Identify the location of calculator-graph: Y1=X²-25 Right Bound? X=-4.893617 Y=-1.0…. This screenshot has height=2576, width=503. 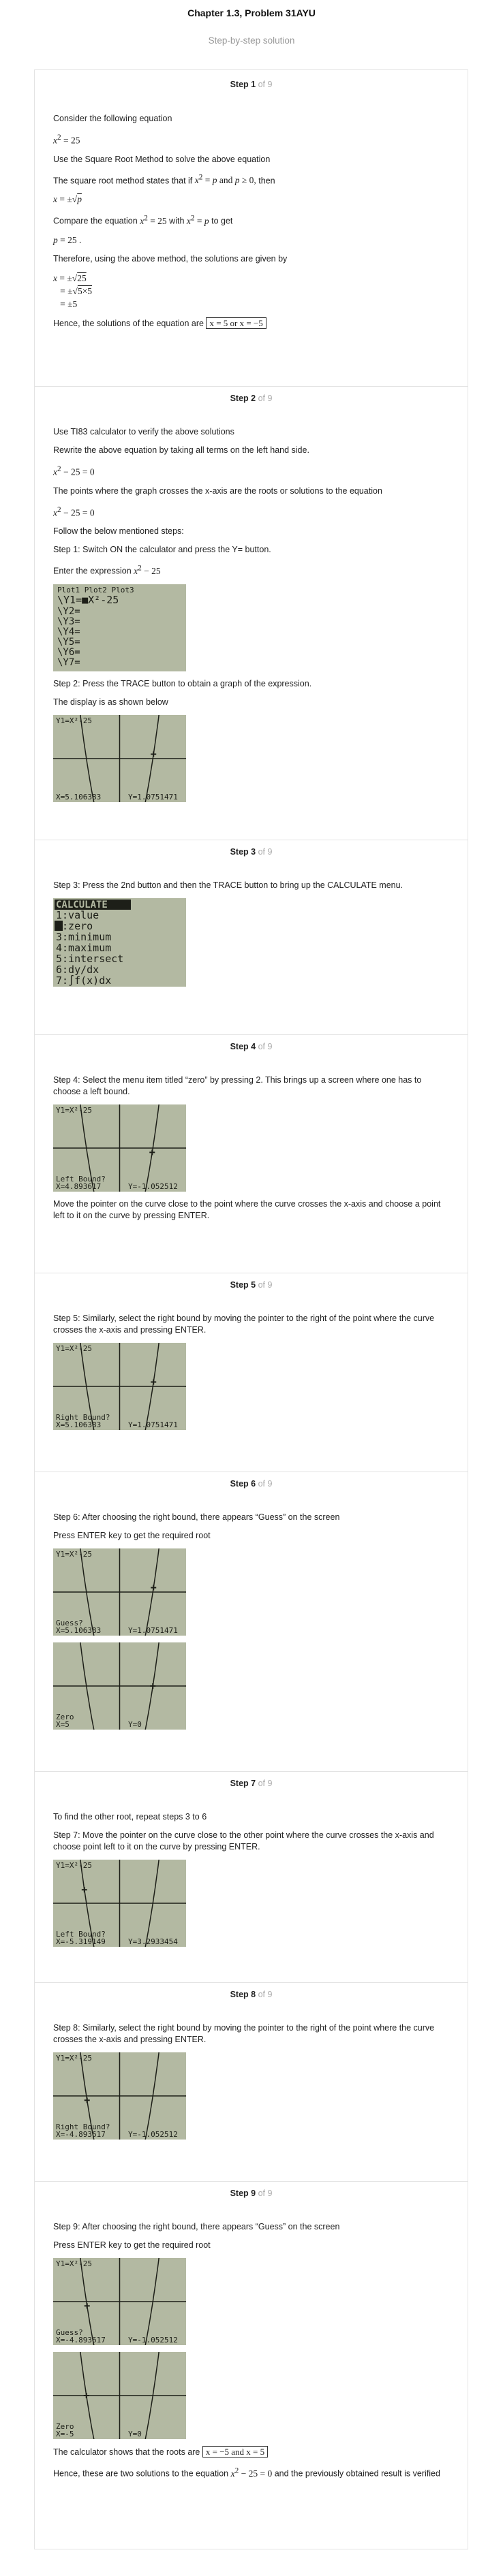
(120, 2096).